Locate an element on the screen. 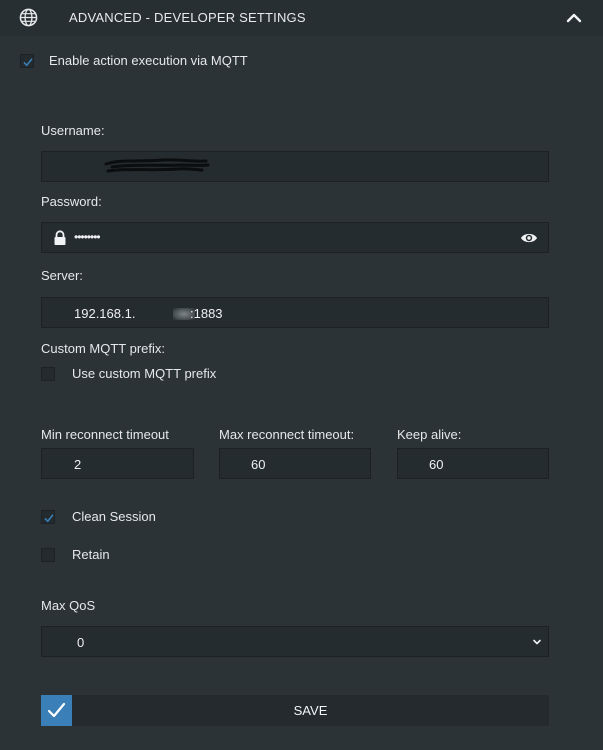  max-qos-select: 0 is located at coordinates (295, 641).